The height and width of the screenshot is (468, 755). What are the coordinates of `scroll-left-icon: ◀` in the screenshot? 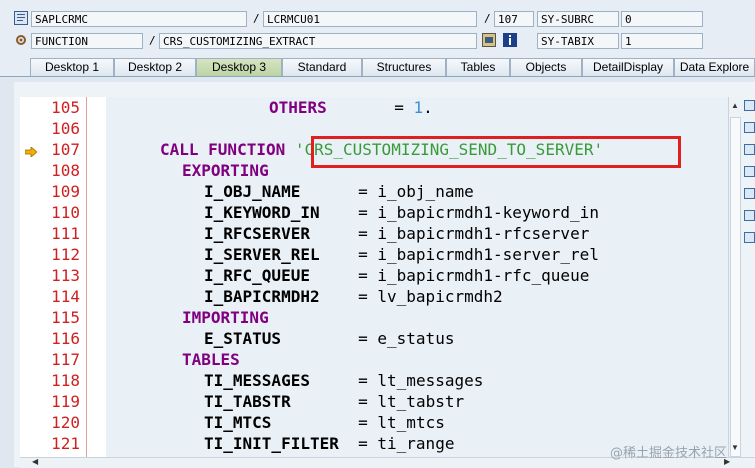 It's located at (35, 461).